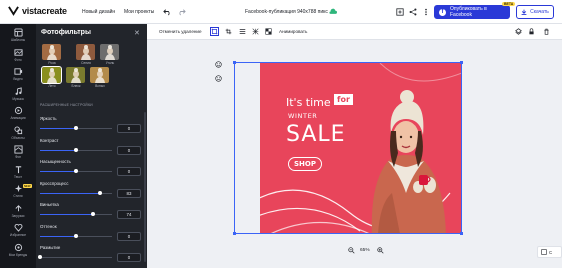 Image resolution: width=562 pixels, height=268 pixels. I want to click on resize-handle-bl, so click(234, 233).